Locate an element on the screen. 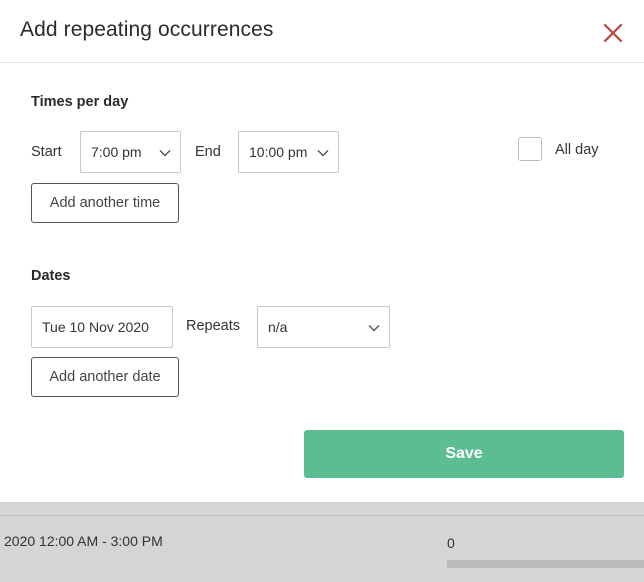 This screenshot has width=644, height=582. save-button: Save is located at coordinates (464, 454).